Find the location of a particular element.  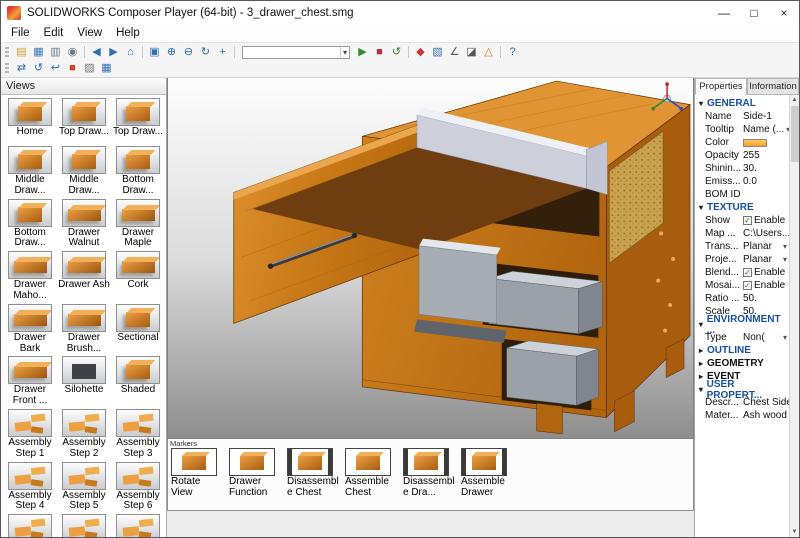

marker-rotate-view: Rotate View is located at coordinates (197, 473).